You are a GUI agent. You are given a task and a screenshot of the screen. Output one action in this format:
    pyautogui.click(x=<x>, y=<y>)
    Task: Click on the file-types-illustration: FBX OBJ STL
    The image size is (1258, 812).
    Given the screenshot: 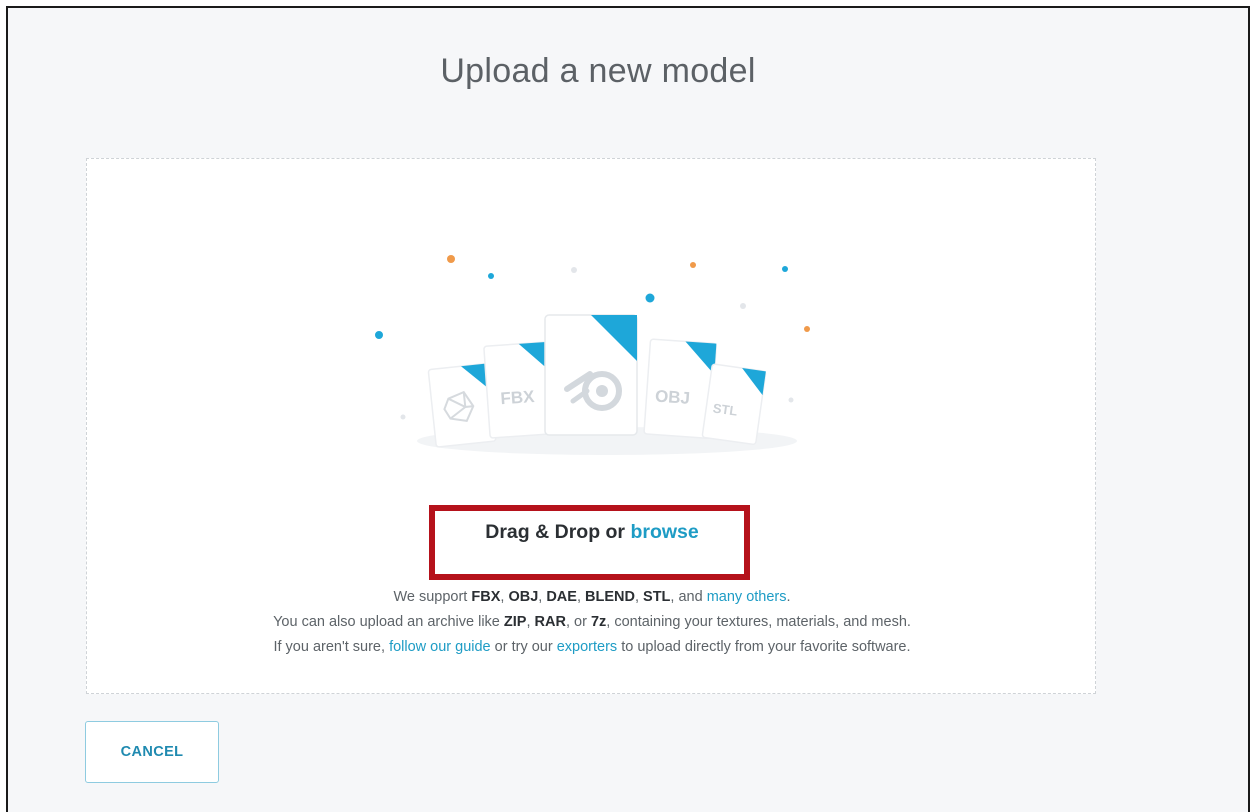 What is the action you would take?
    pyautogui.click(x=592, y=355)
    